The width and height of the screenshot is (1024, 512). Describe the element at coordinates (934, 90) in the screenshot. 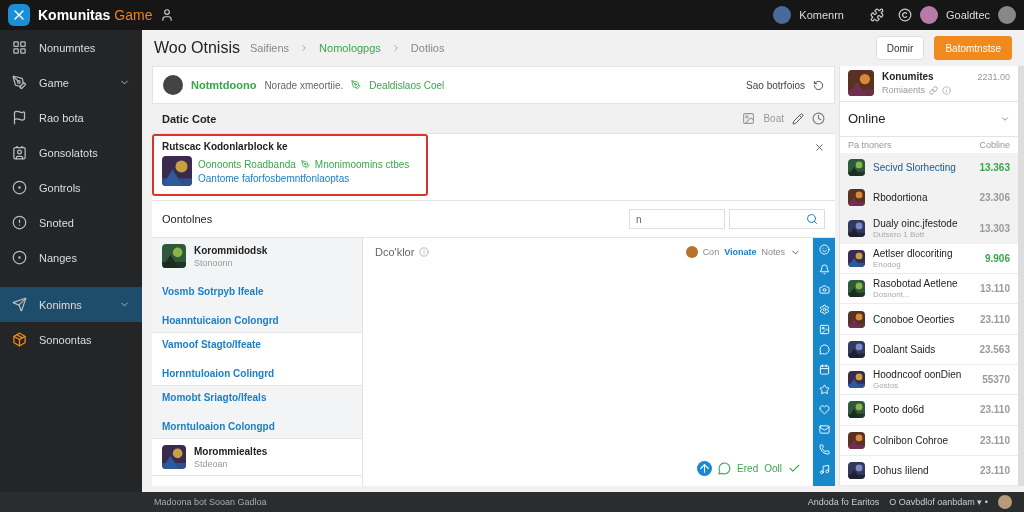

I see `link-icon` at that location.